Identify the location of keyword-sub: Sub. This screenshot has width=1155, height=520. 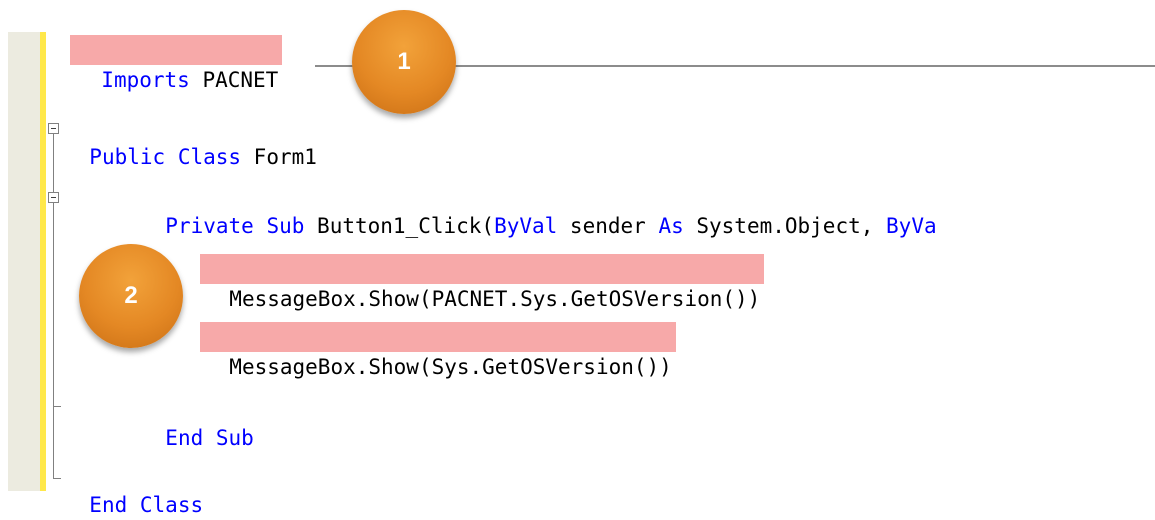
(285, 226).